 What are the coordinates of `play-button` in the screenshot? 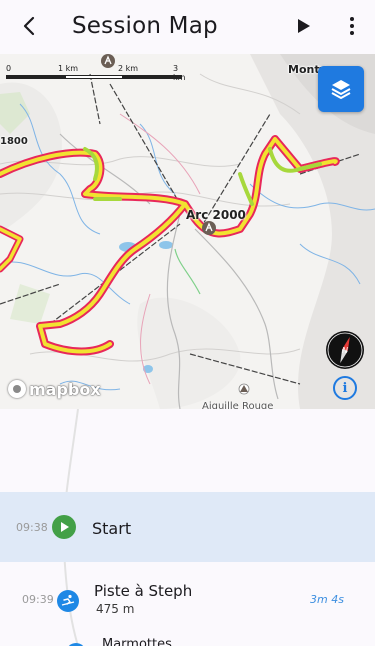 It's located at (304, 26).